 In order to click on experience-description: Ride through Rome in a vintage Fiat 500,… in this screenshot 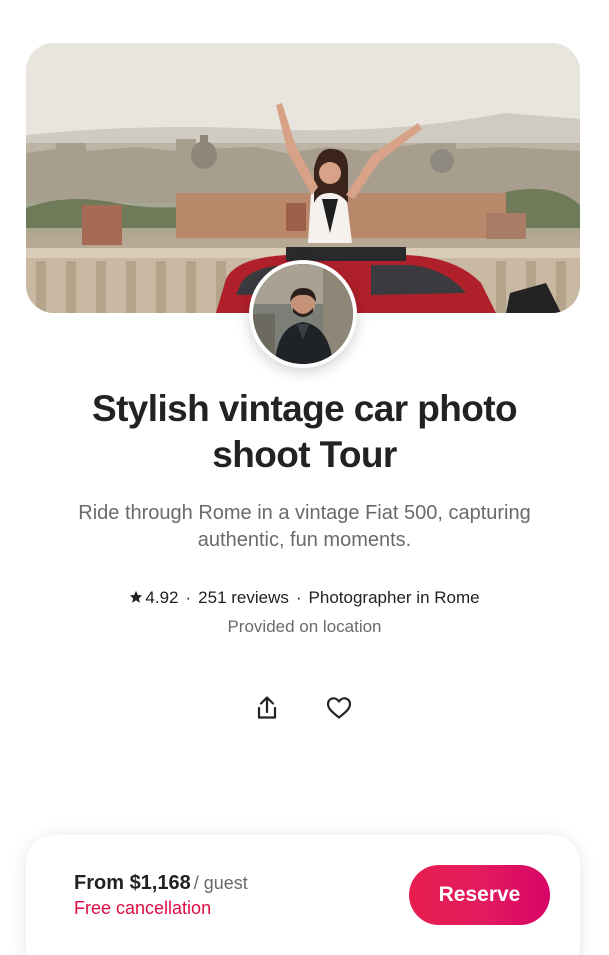, I will do `click(304, 526)`.